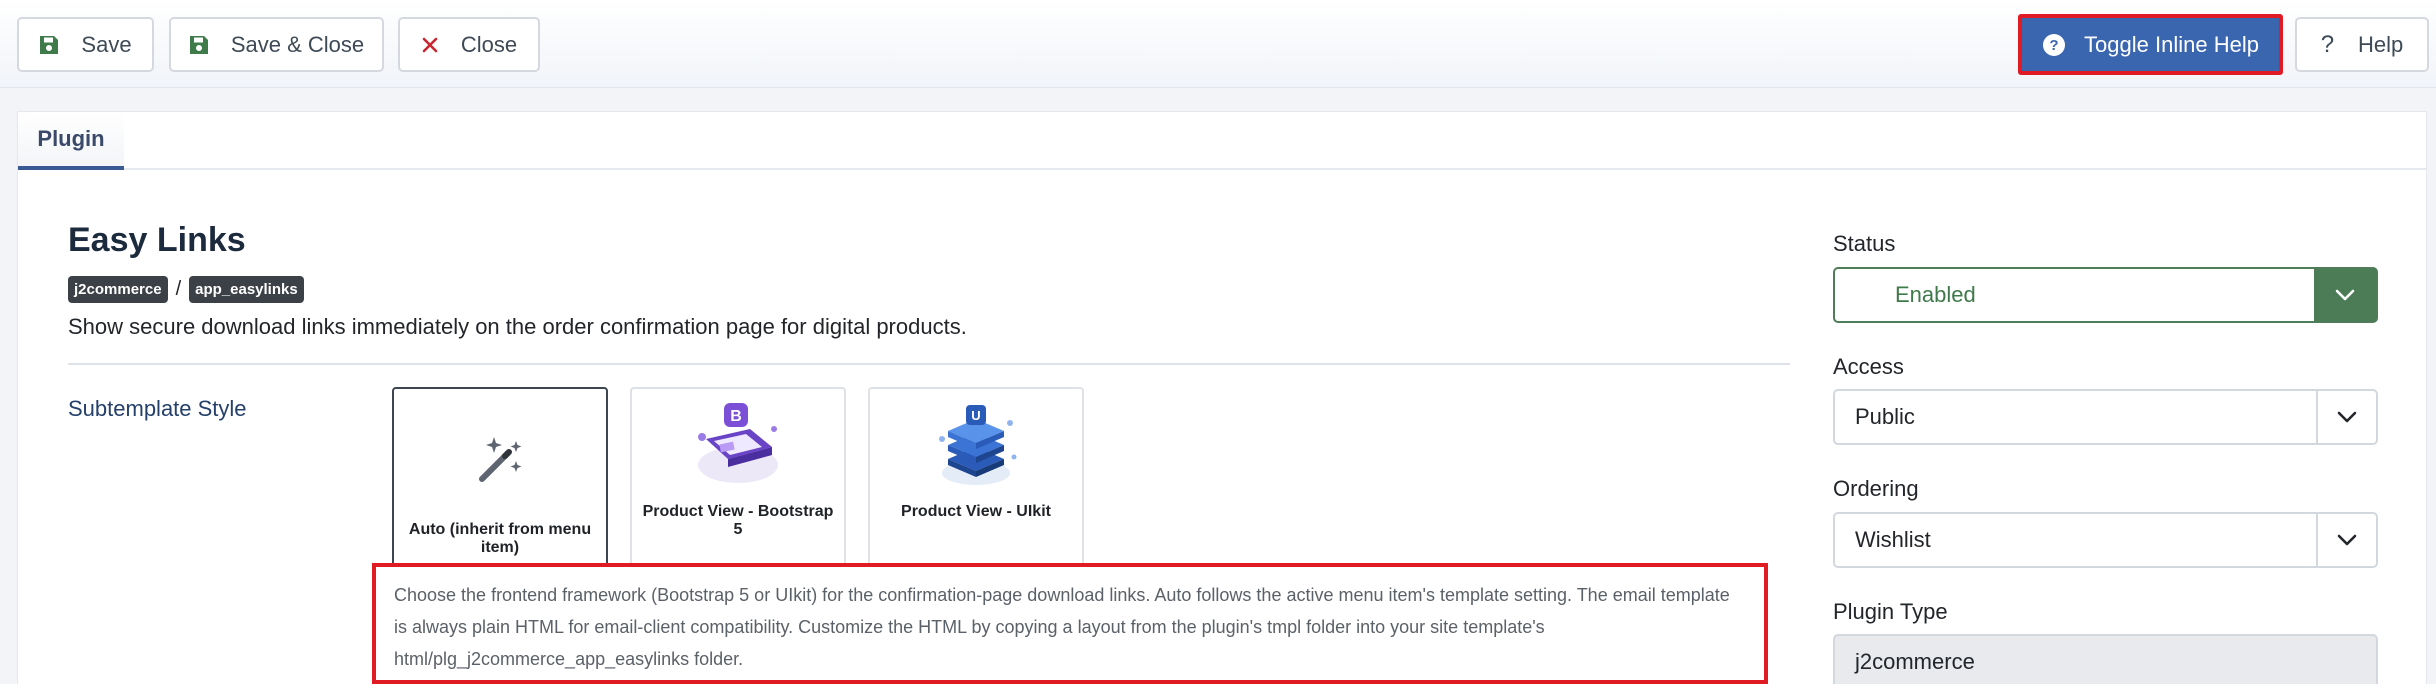 The width and height of the screenshot is (2436, 684). What do you see at coordinates (157, 408) in the screenshot?
I see `subtemplate-style-label: Subtemplate Style` at bounding box center [157, 408].